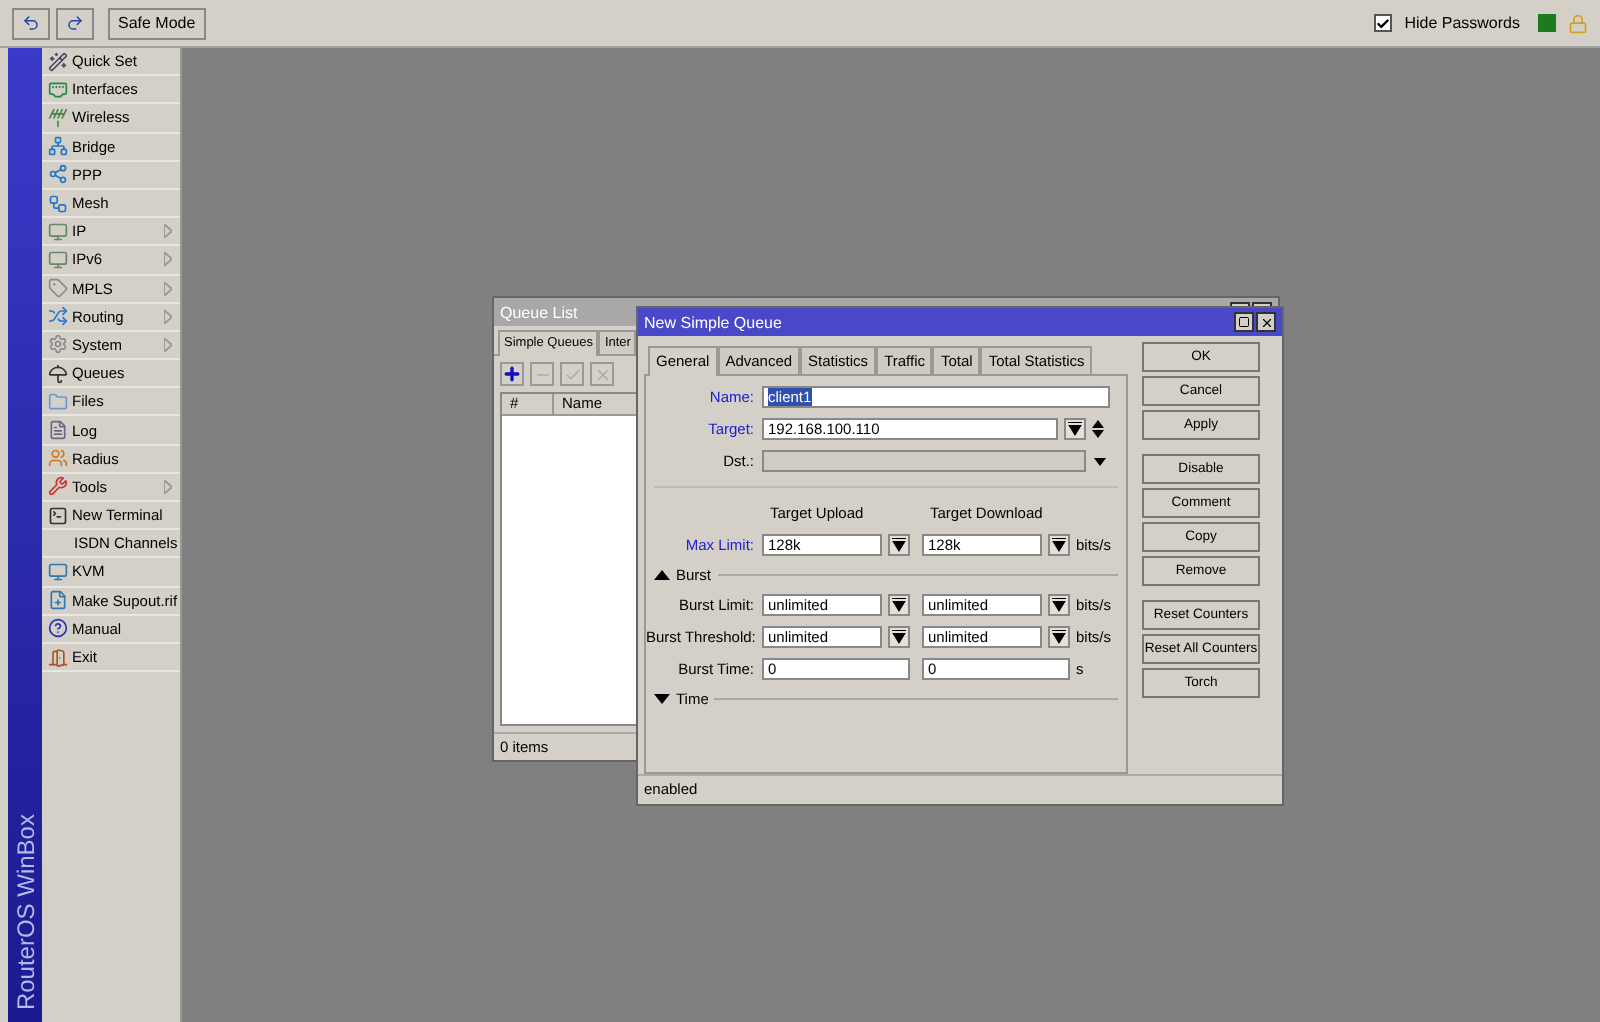 The image size is (1600, 1022). What do you see at coordinates (58, 61) in the screenshot?
I see `wand-icon` at bounding box center [58, 61].